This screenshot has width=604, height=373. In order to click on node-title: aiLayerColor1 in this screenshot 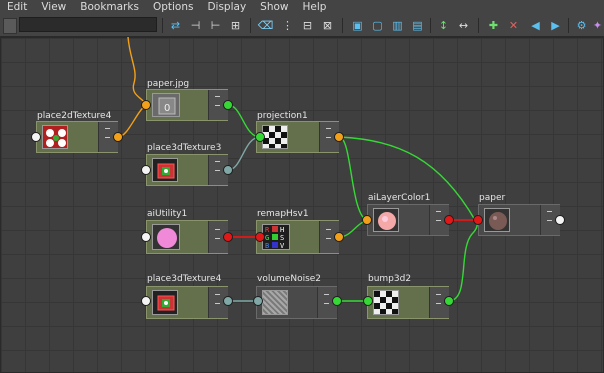, I will do `click(399, 198)`.